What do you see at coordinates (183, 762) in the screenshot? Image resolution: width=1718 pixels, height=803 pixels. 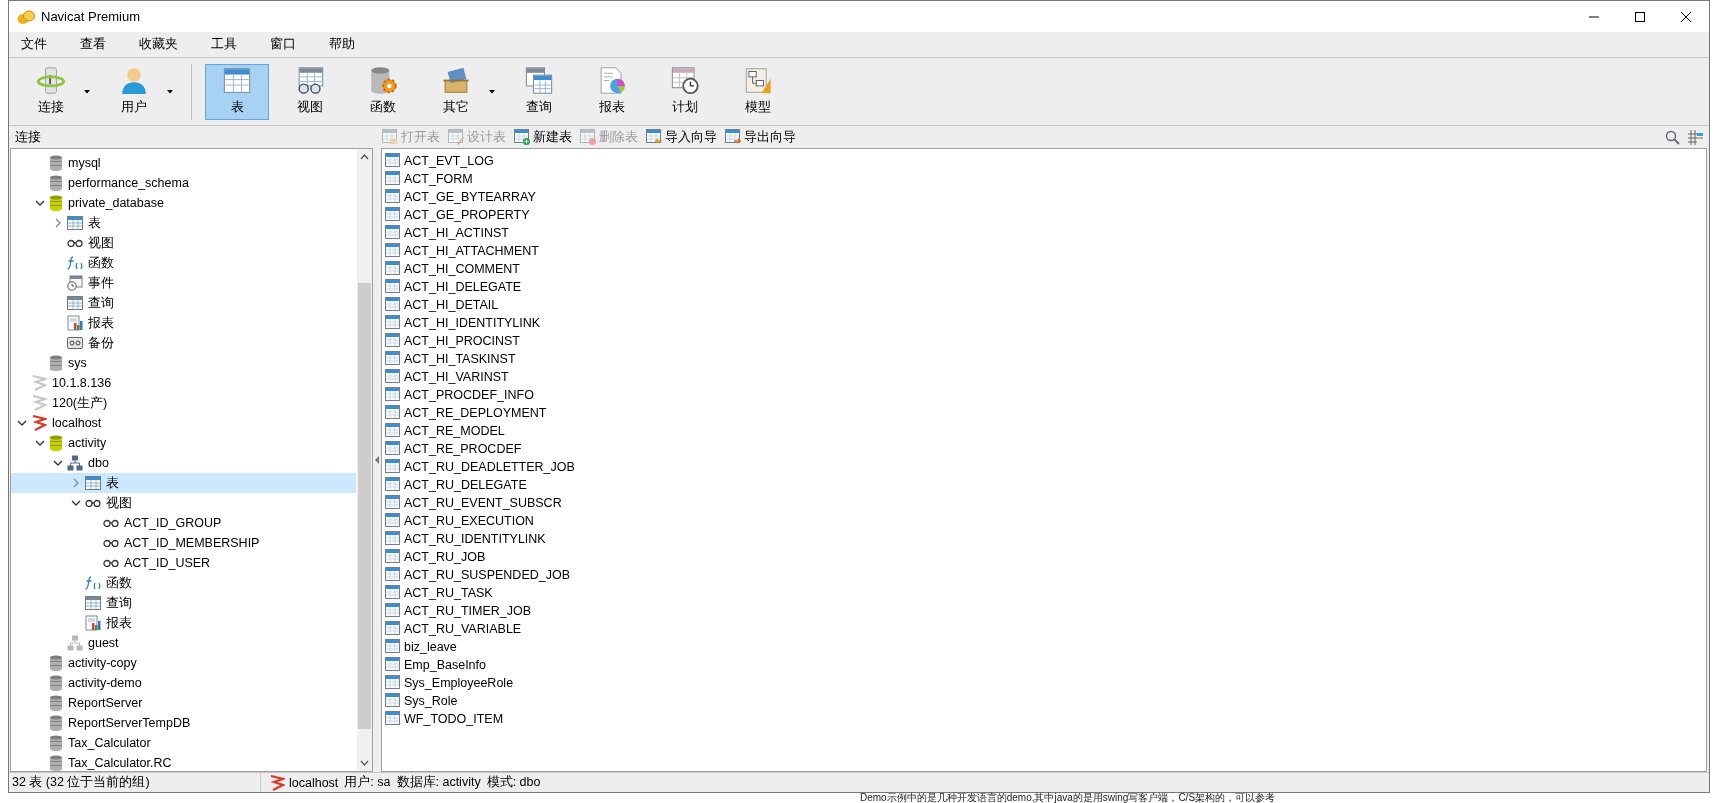 I see `tree-item: Tax_Calculator.RC` at bounding box center [183, 762].